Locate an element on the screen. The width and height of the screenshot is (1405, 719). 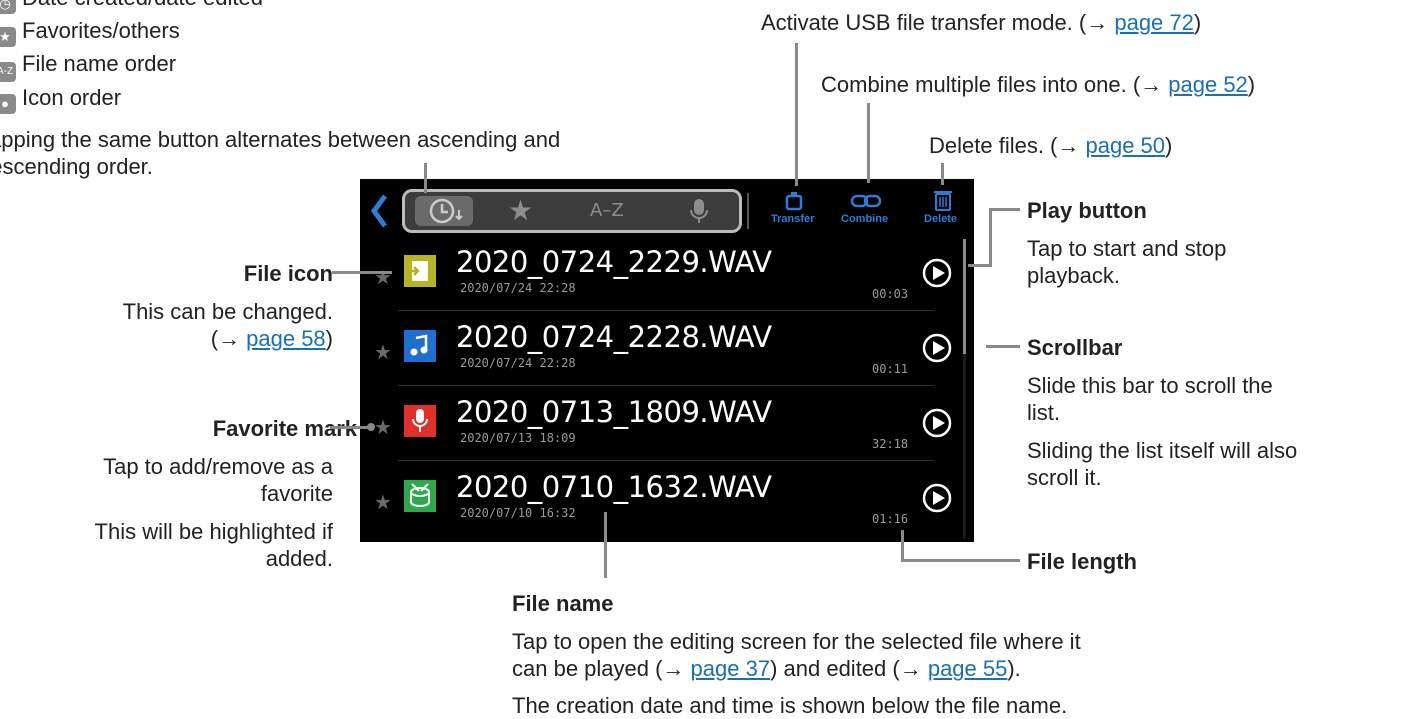
back-button is located at coordinates (379, 213).